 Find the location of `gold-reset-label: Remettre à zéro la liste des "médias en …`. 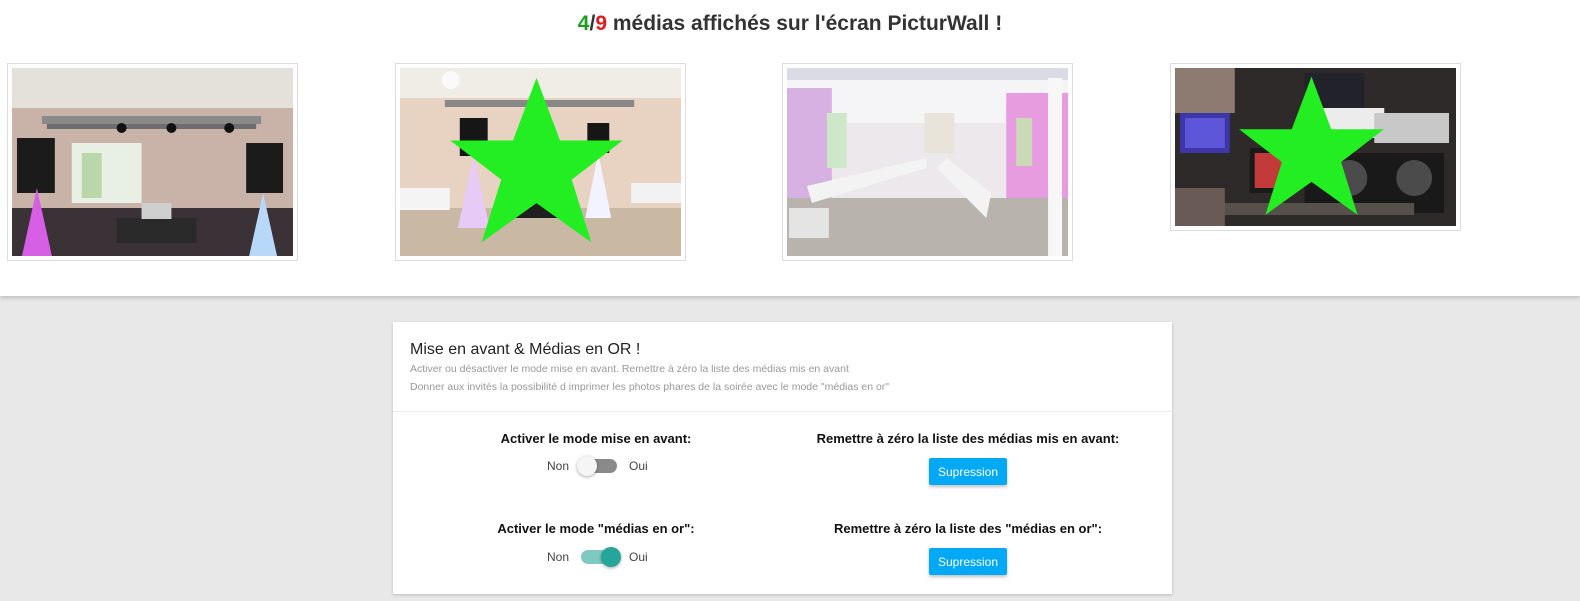

gold-reset-label: Remettre à zéro la liste des "médias en … is located at coordinates (968, 528).